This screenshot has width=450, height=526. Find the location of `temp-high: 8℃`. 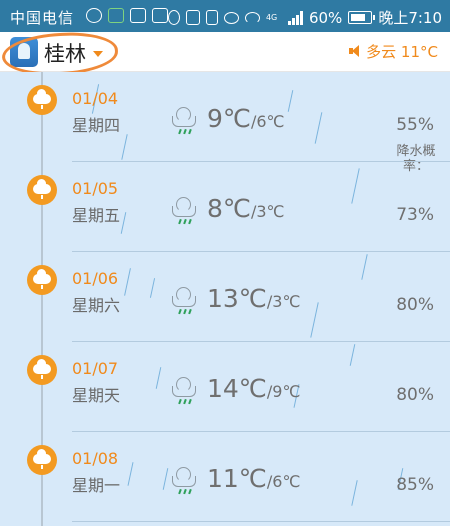

temp-high: 8℃ is located at coordinates (229, 208).